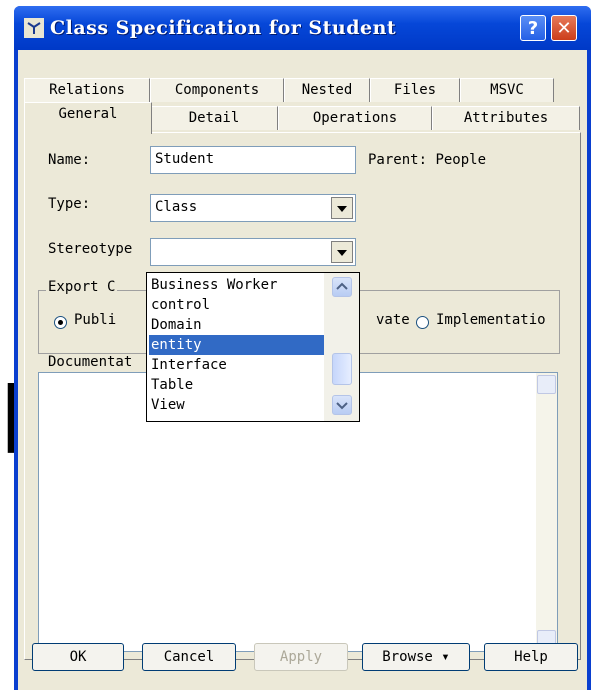  Describe the element at coordinates (237, 385) in the screenshot. I see `list-item: Table` at that location.